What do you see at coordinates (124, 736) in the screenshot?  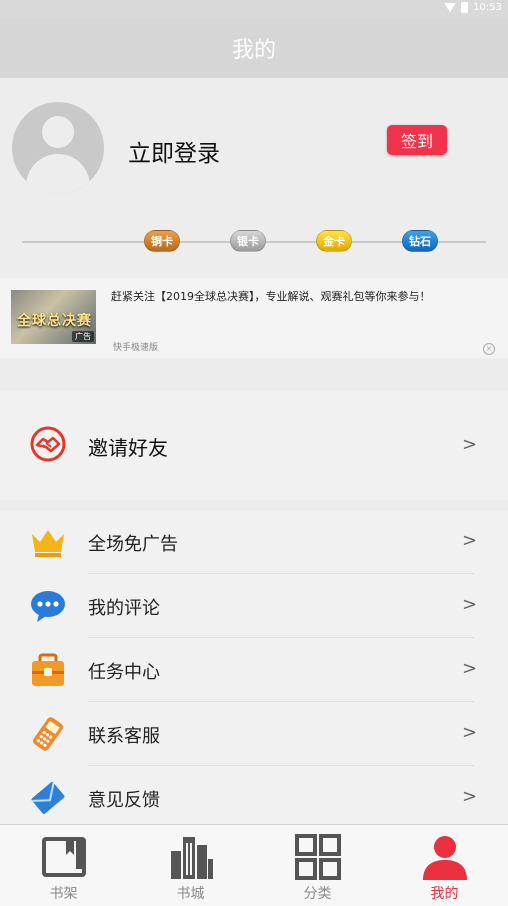 I see `menu-item-label: 联系客服` at bounding box center [124, 736].